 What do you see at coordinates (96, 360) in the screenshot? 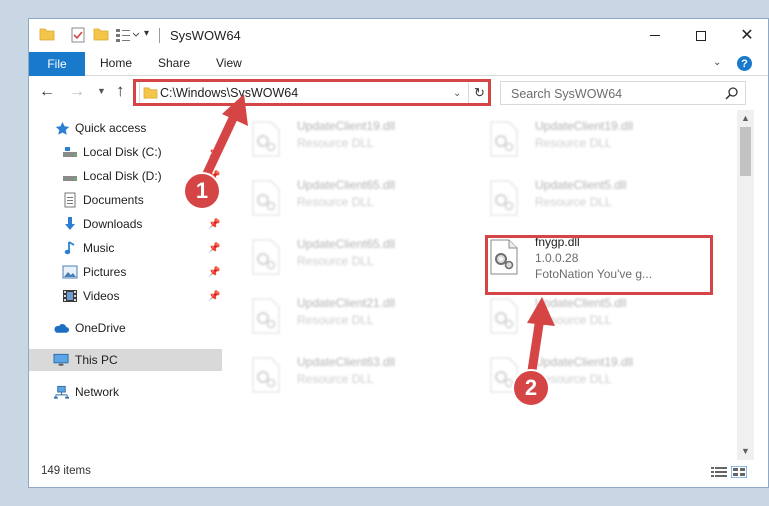
I see `sidebar-item-label: This PC` at bounding box center [96, 360].